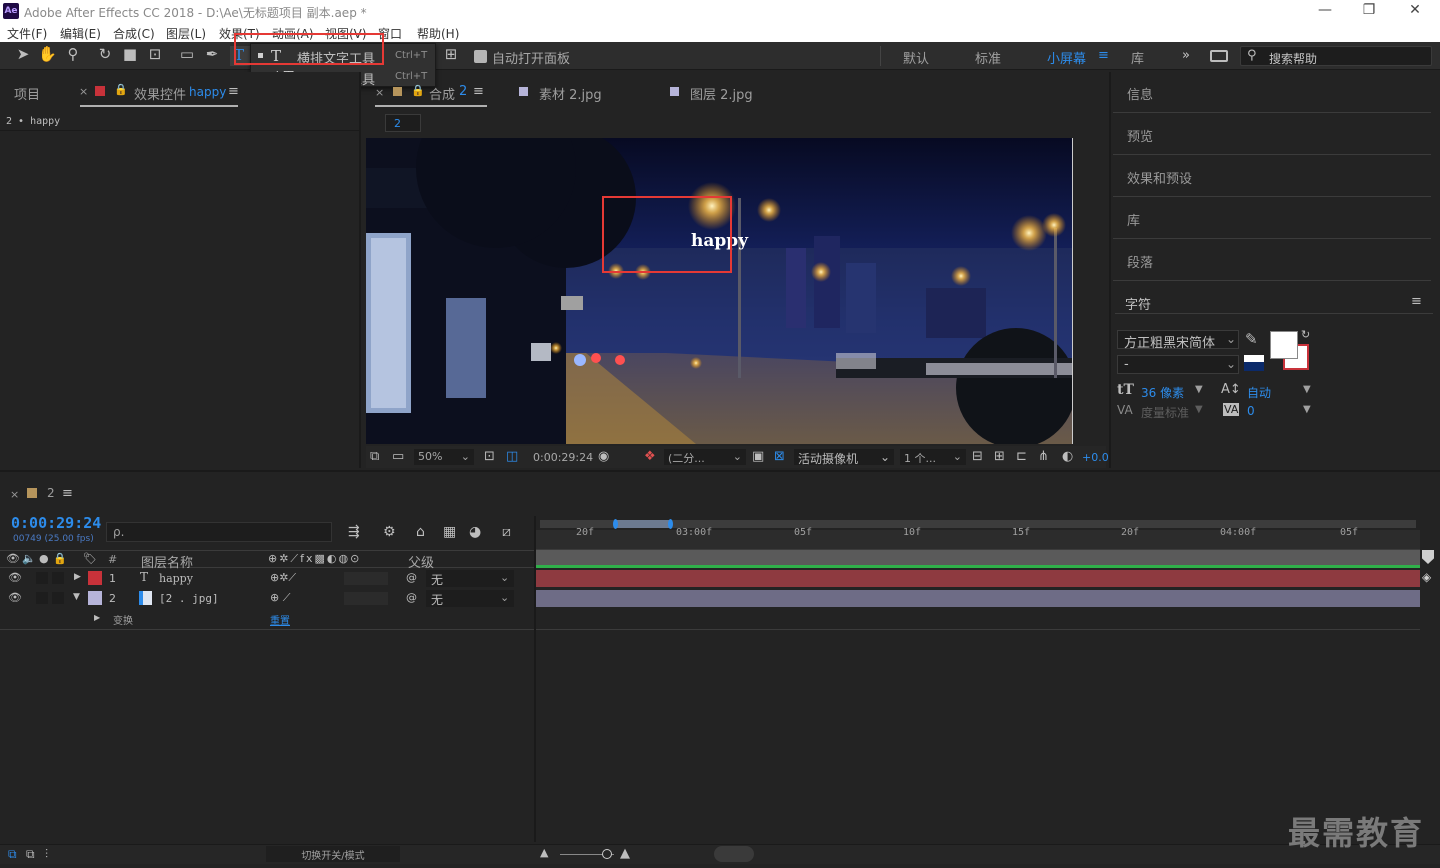  What do you see at coordinates (506, 532) in the screenshot?
I see `graph-editor-icon: ⧄` at bounding box center [506, 532].